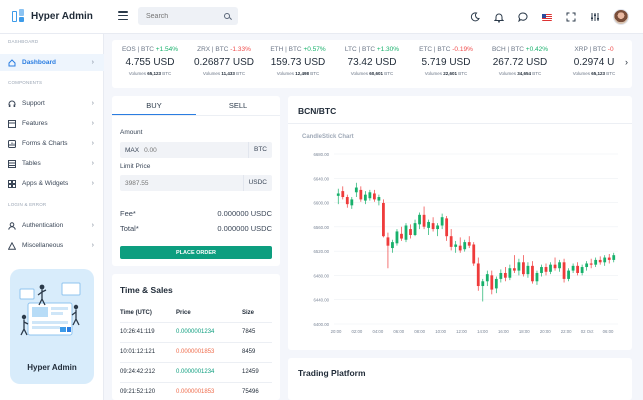 This screenshot has width=643, height=400. Describe the element at coordinates (257, 314) in the screenshot. I see `column-header-size: Size` at that location.